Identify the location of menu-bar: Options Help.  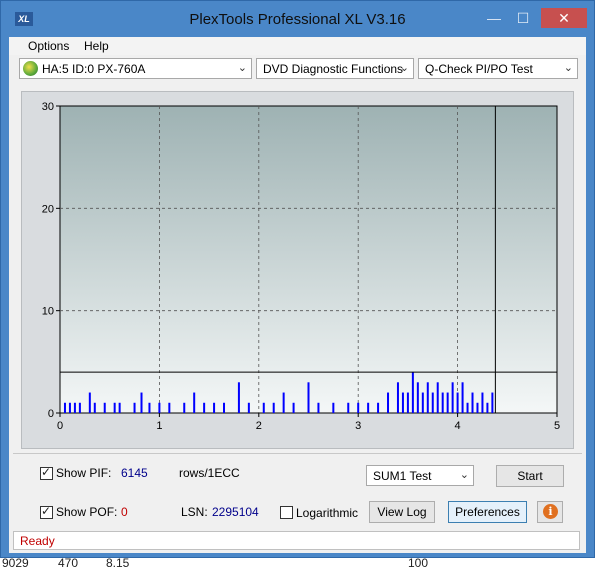
(297, 46).